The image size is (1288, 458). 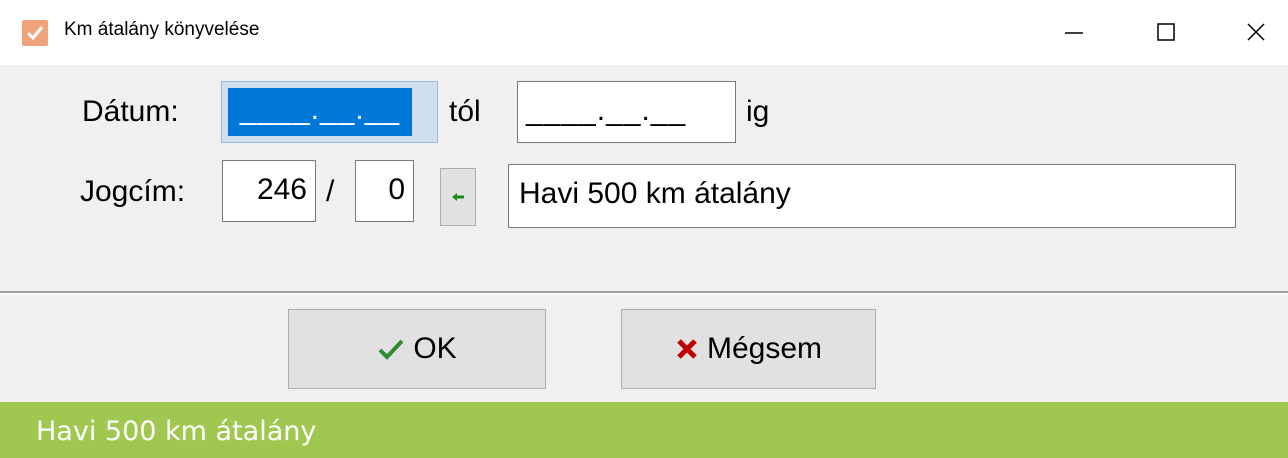 I want to click on arrow-left-icon, so click(x=458, y=197).